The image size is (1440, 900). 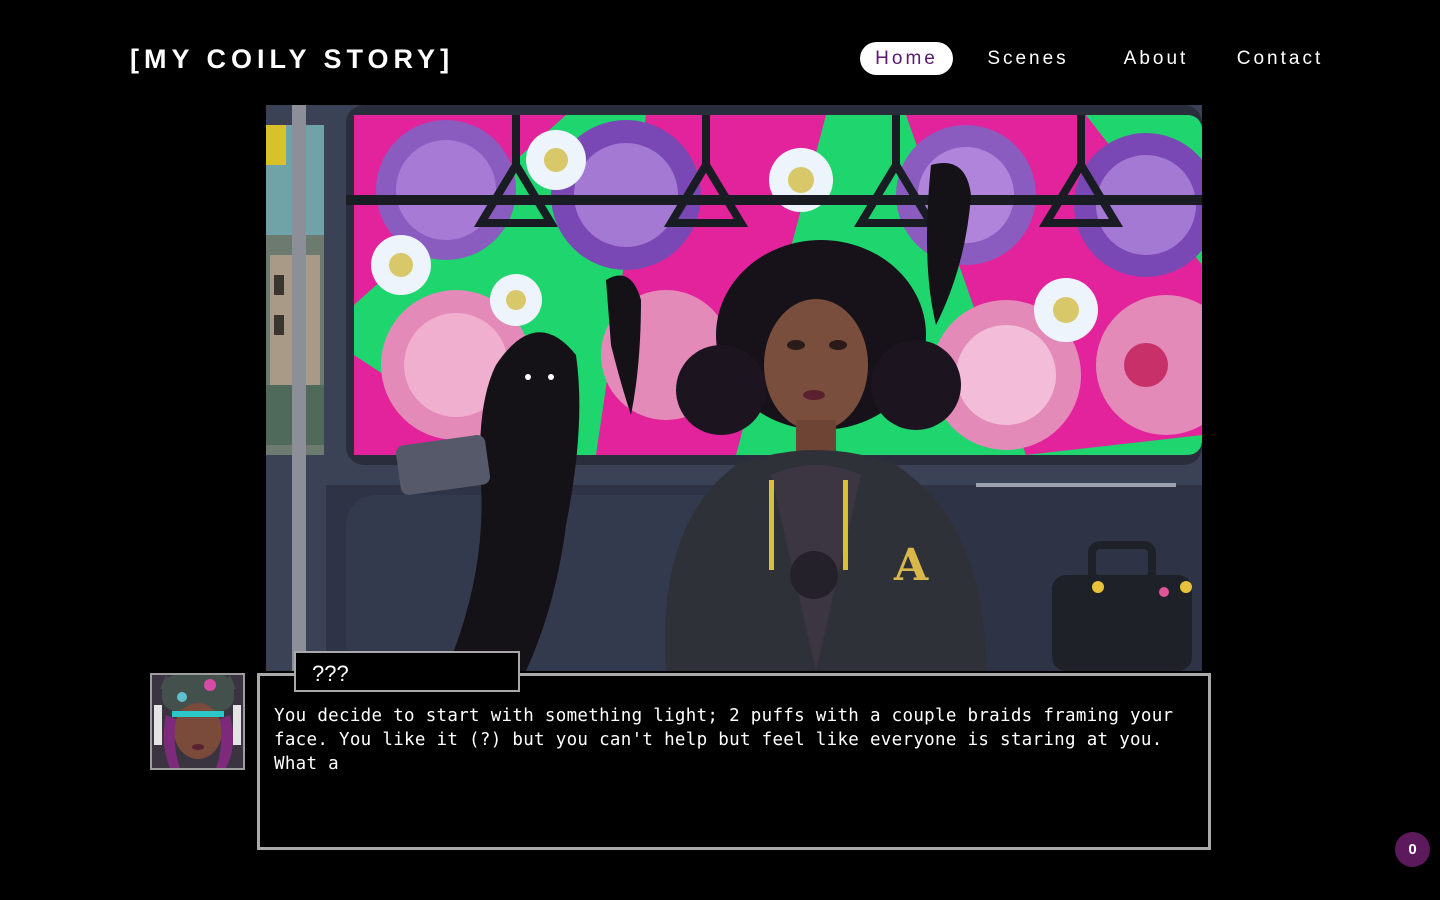 What do you see at coordinates (1028, 58) in the screenshot?
I see `nav-scenes: Scenes` at bounding box center [1028, 58].